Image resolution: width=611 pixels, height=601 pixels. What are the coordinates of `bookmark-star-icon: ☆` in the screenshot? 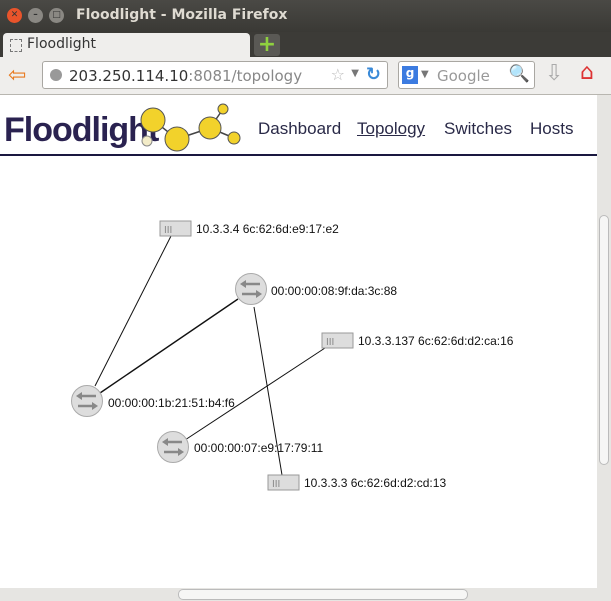 It's located at (338, 74).